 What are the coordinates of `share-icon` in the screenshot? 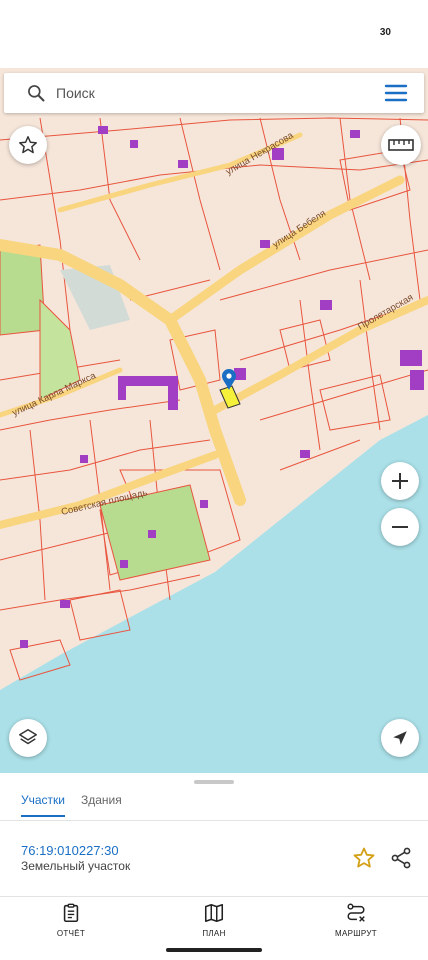 It's located at (401, 858).